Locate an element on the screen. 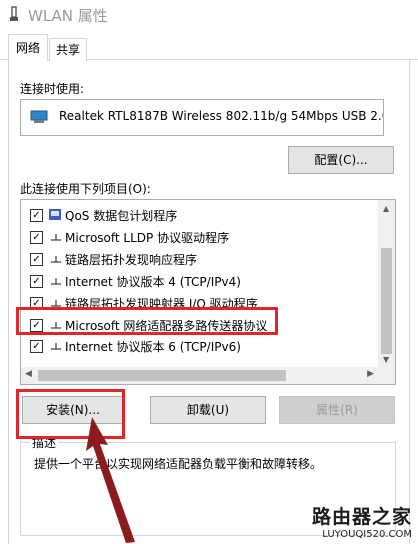  annotation-arrow-icon is located at coordinates (110, 480).